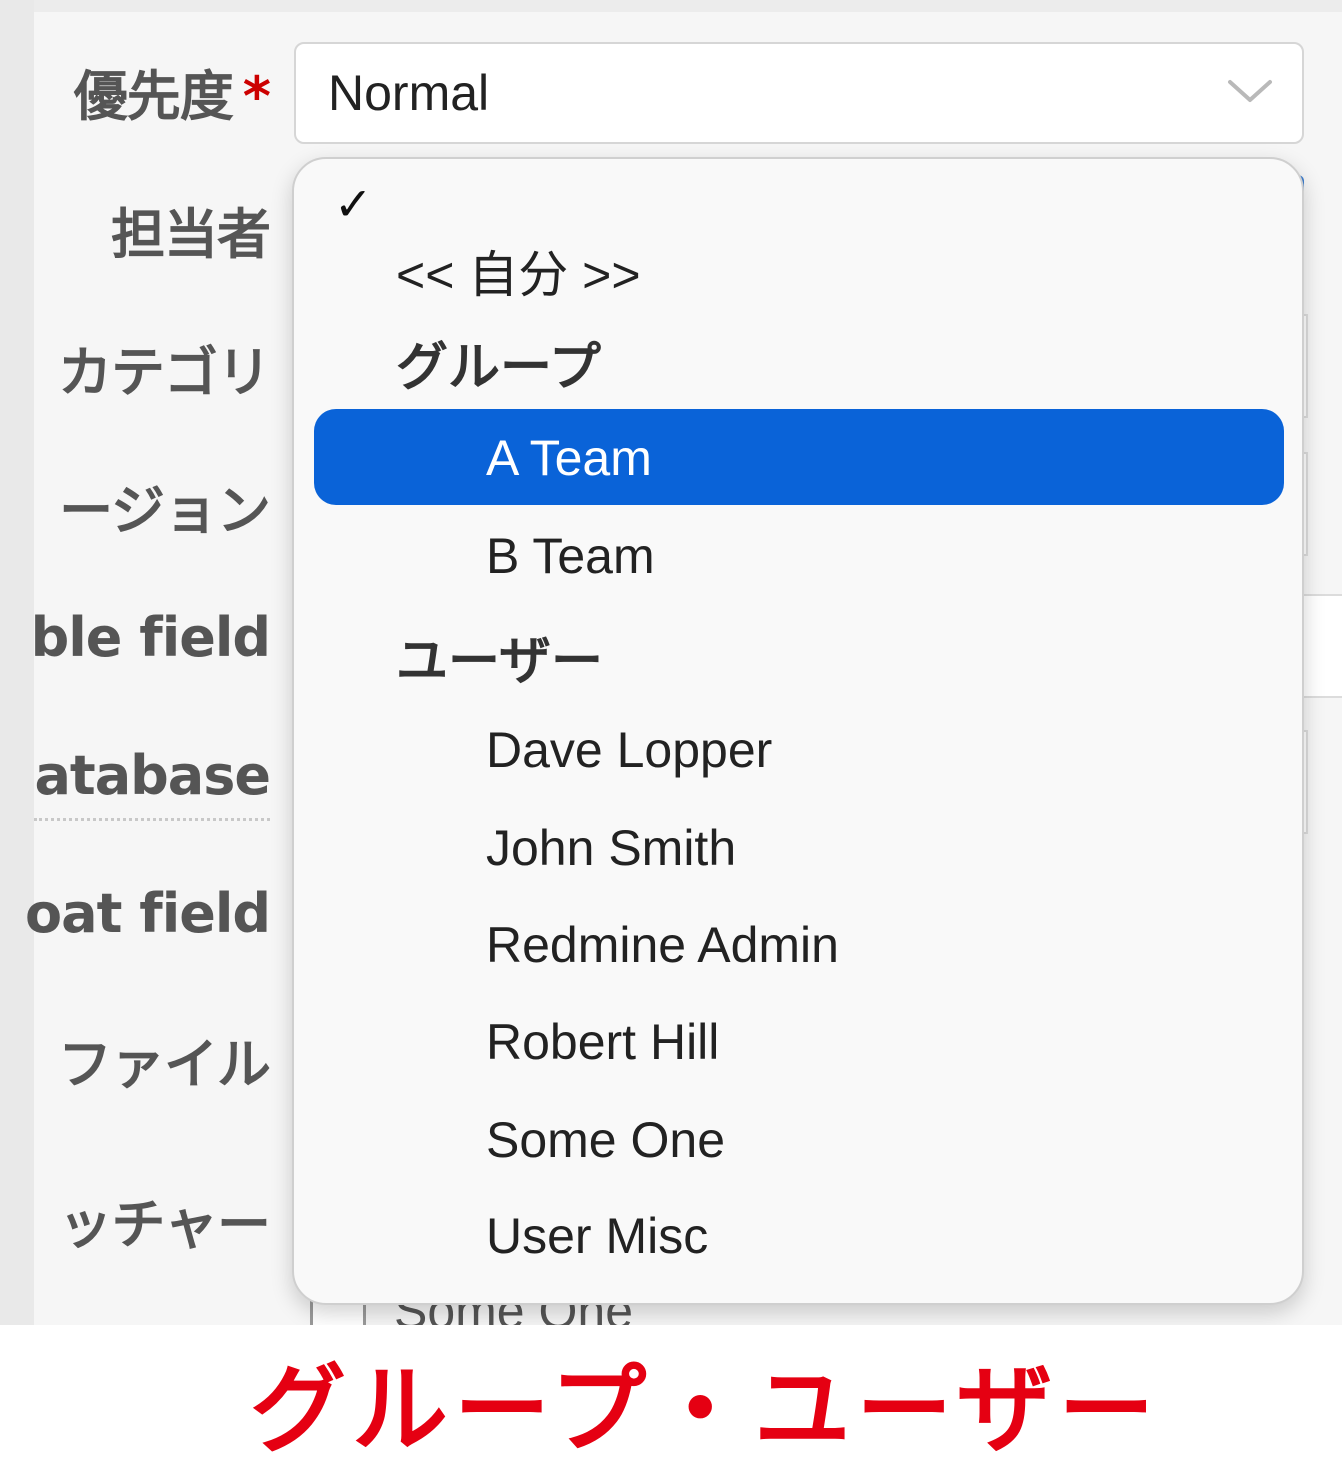  Describe the element at coordinates (662, 945) in the screenshot. I see `dropdown-option-user: Redmine Admin` at that location.